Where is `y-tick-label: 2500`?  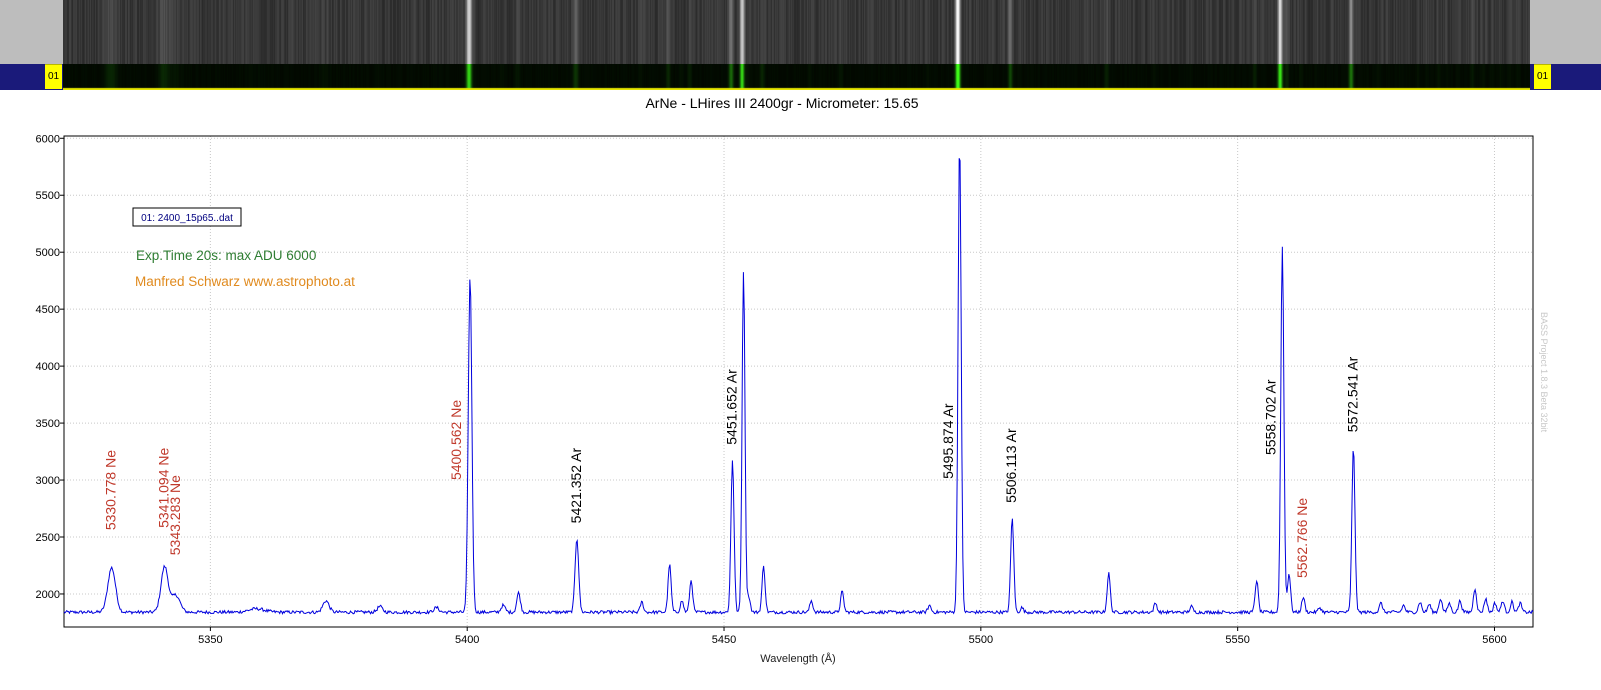 y-tick-label: 2500 is located at coordinates (48, 538).